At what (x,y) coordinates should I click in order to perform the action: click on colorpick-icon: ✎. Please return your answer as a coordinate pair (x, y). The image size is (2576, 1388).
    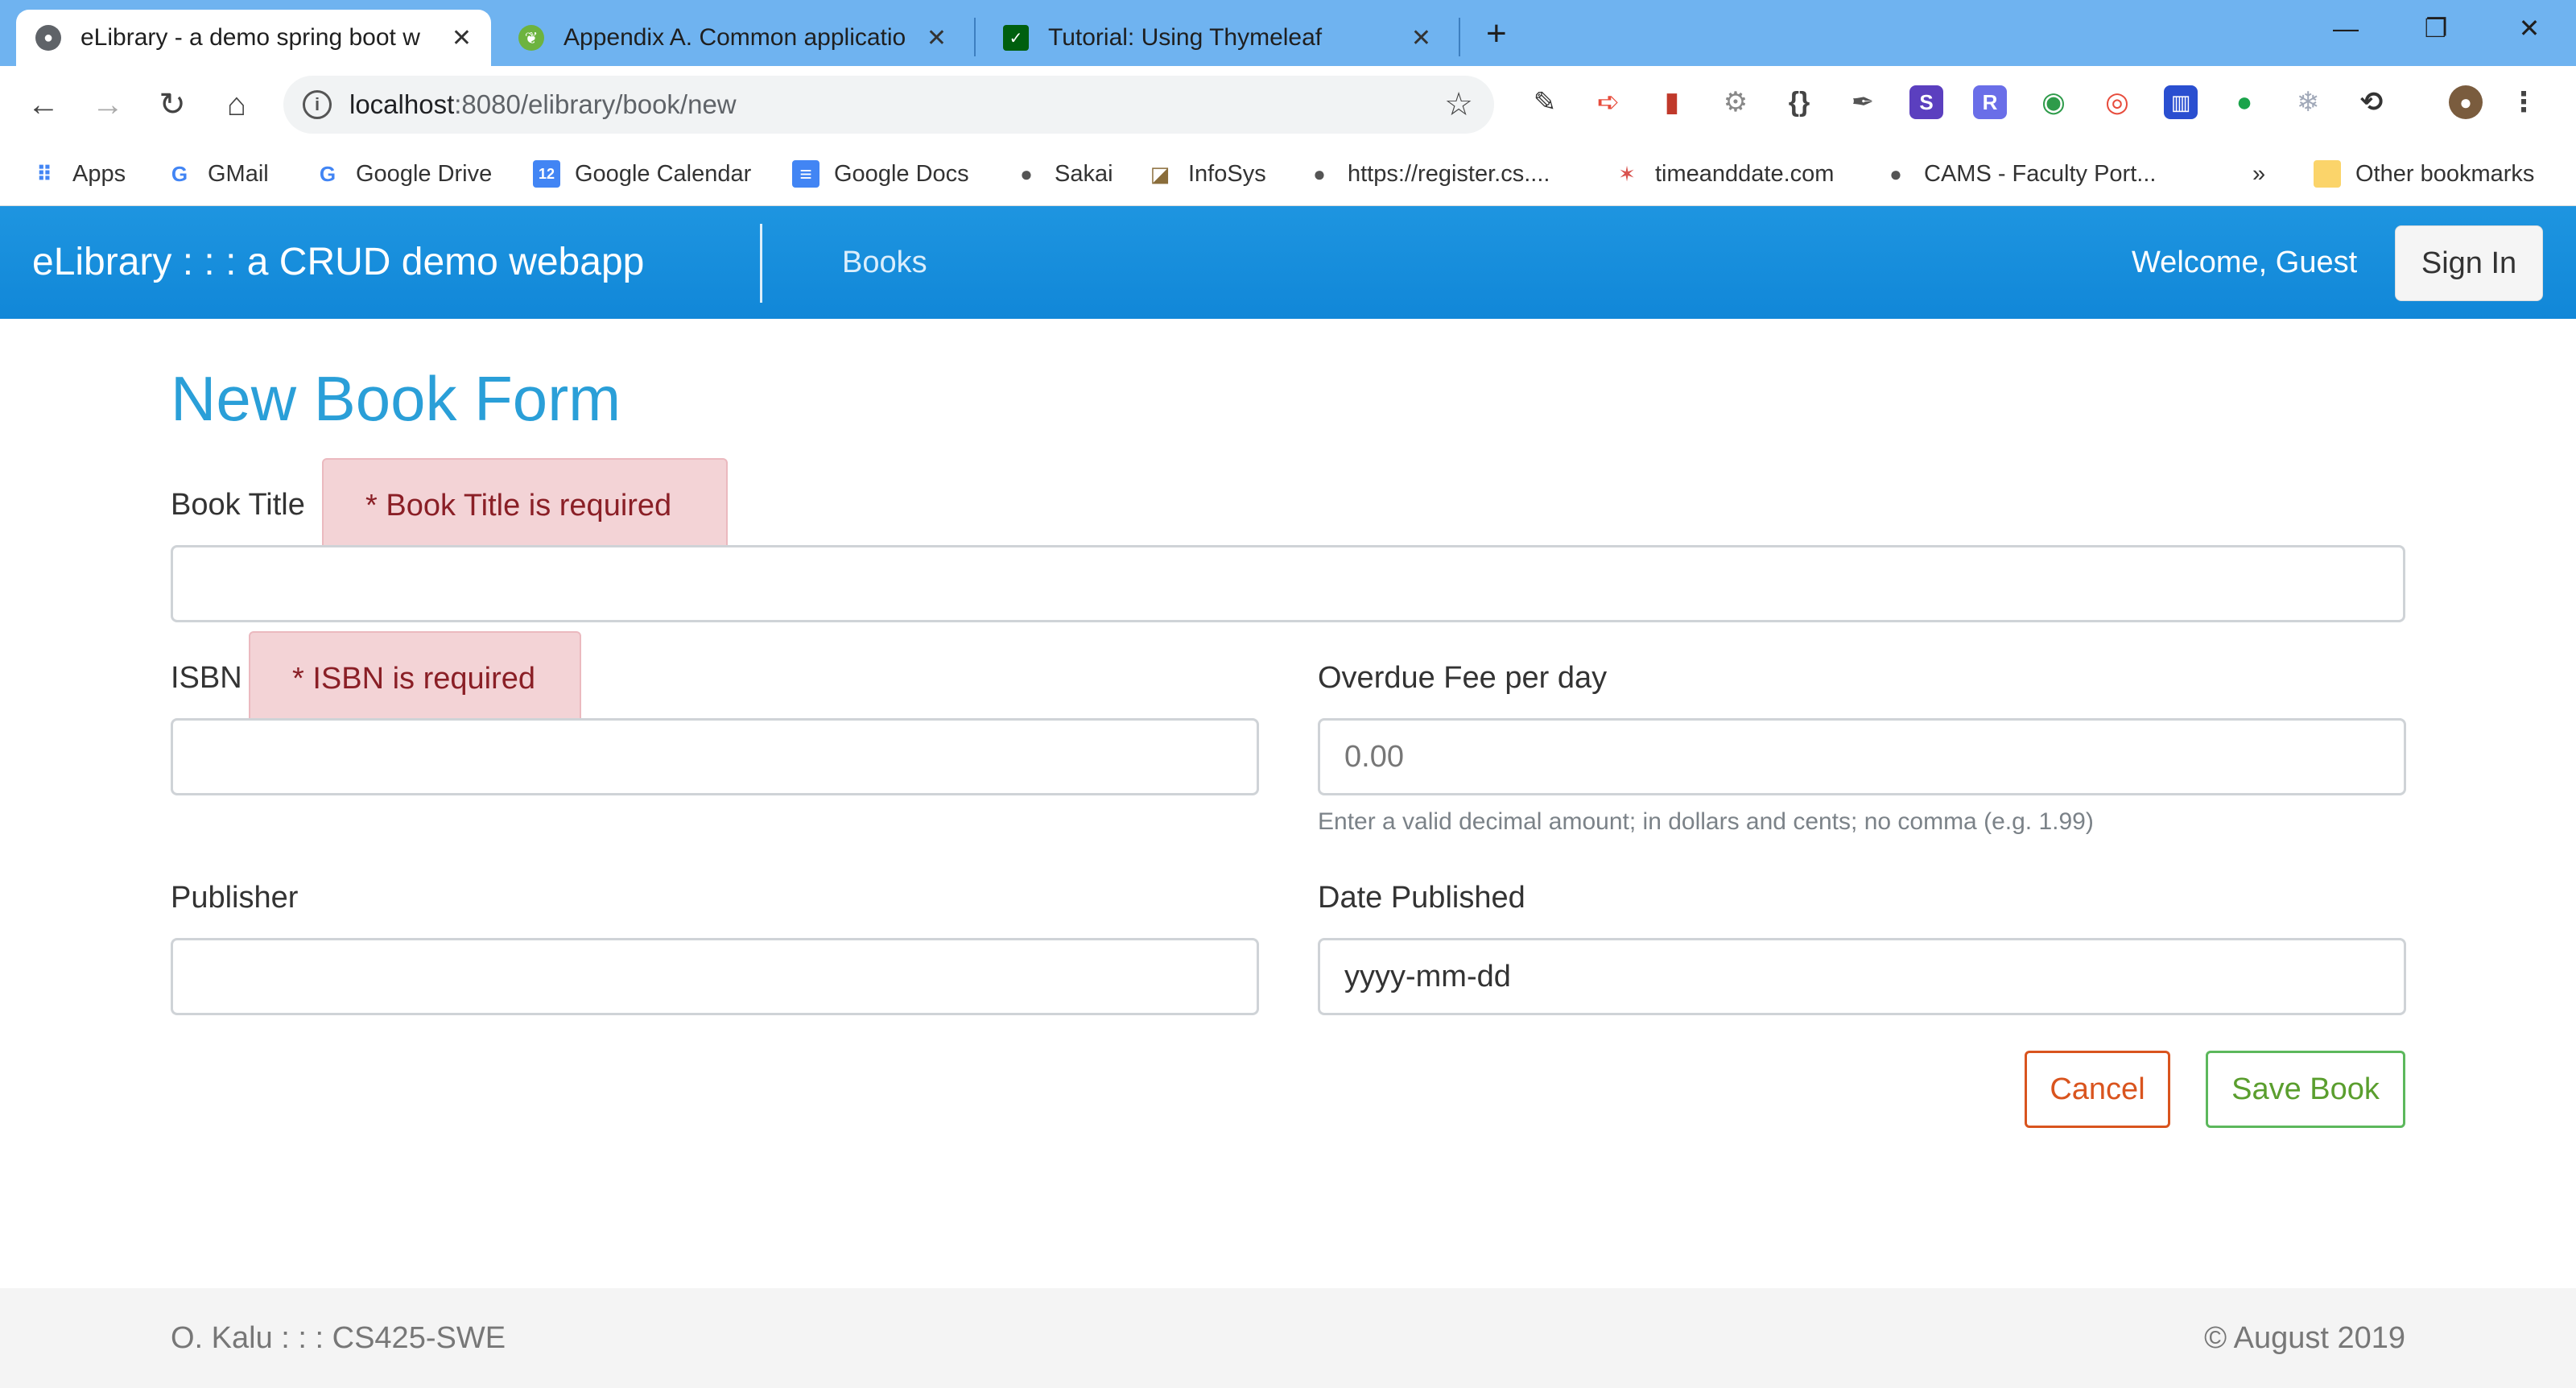
    Looking at the image, I should click on (1545, 102).